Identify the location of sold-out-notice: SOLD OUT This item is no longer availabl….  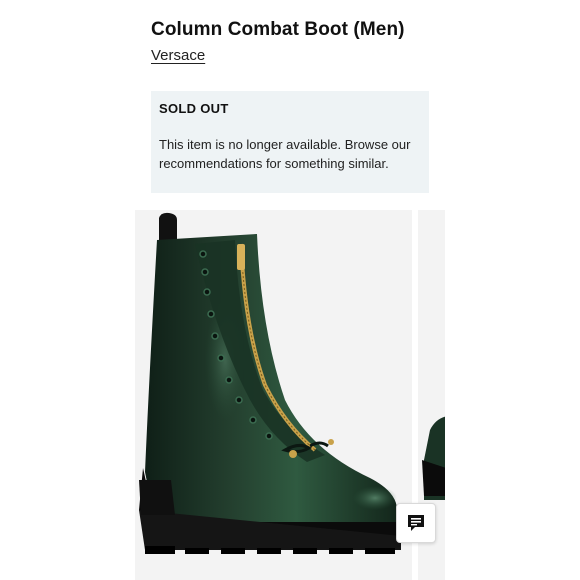
(290, 142).